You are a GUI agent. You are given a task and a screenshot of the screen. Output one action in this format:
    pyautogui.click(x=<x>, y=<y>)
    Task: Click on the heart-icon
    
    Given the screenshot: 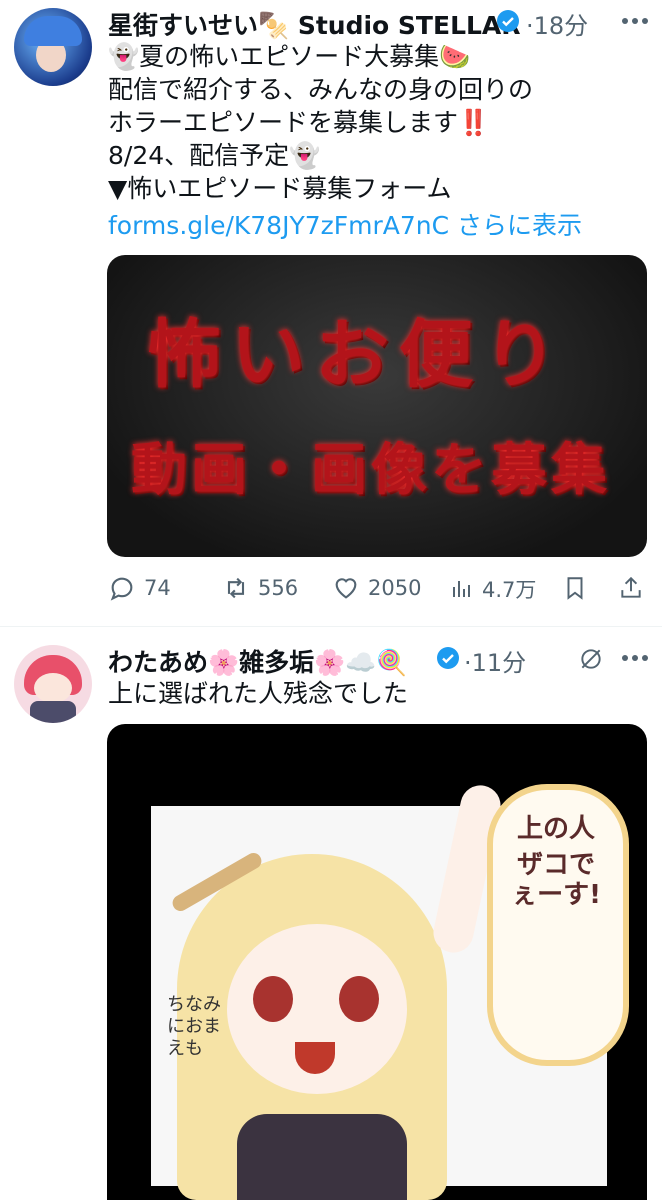 What is the action you would take?
    pyautogui.click(x=346, y=588)
    